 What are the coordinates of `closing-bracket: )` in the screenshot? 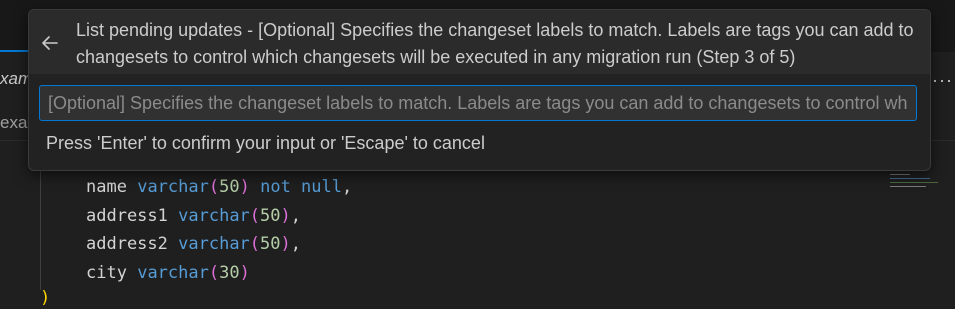 It's located at (45, 298).